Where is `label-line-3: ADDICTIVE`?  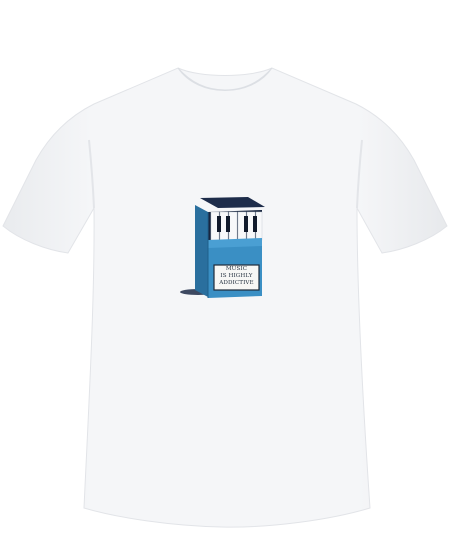 label-line-3: ADDICTIVE is located at coordinates (236, 283).